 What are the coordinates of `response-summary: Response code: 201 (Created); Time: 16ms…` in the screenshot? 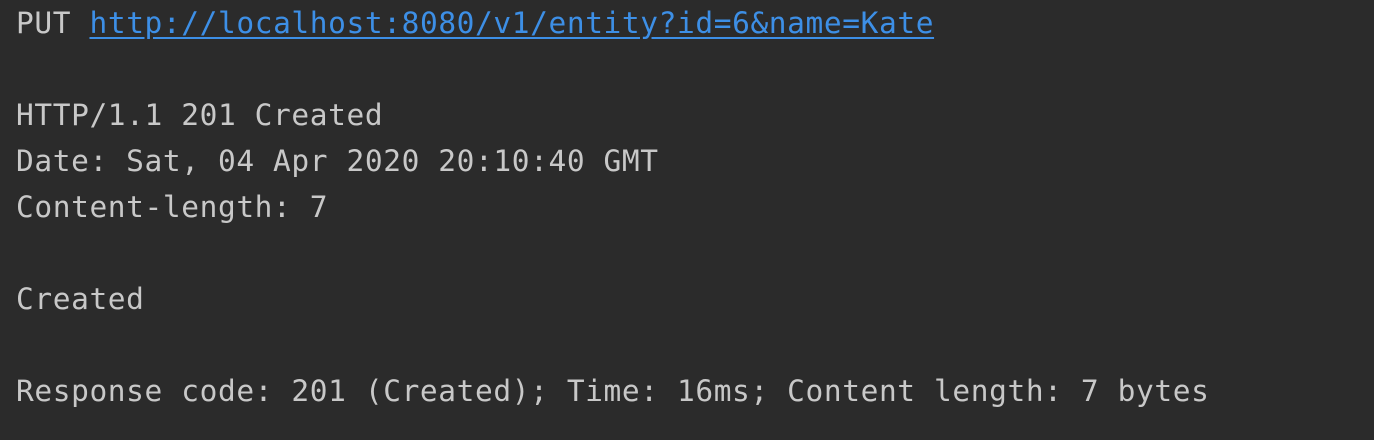 It's located at (613, 391).